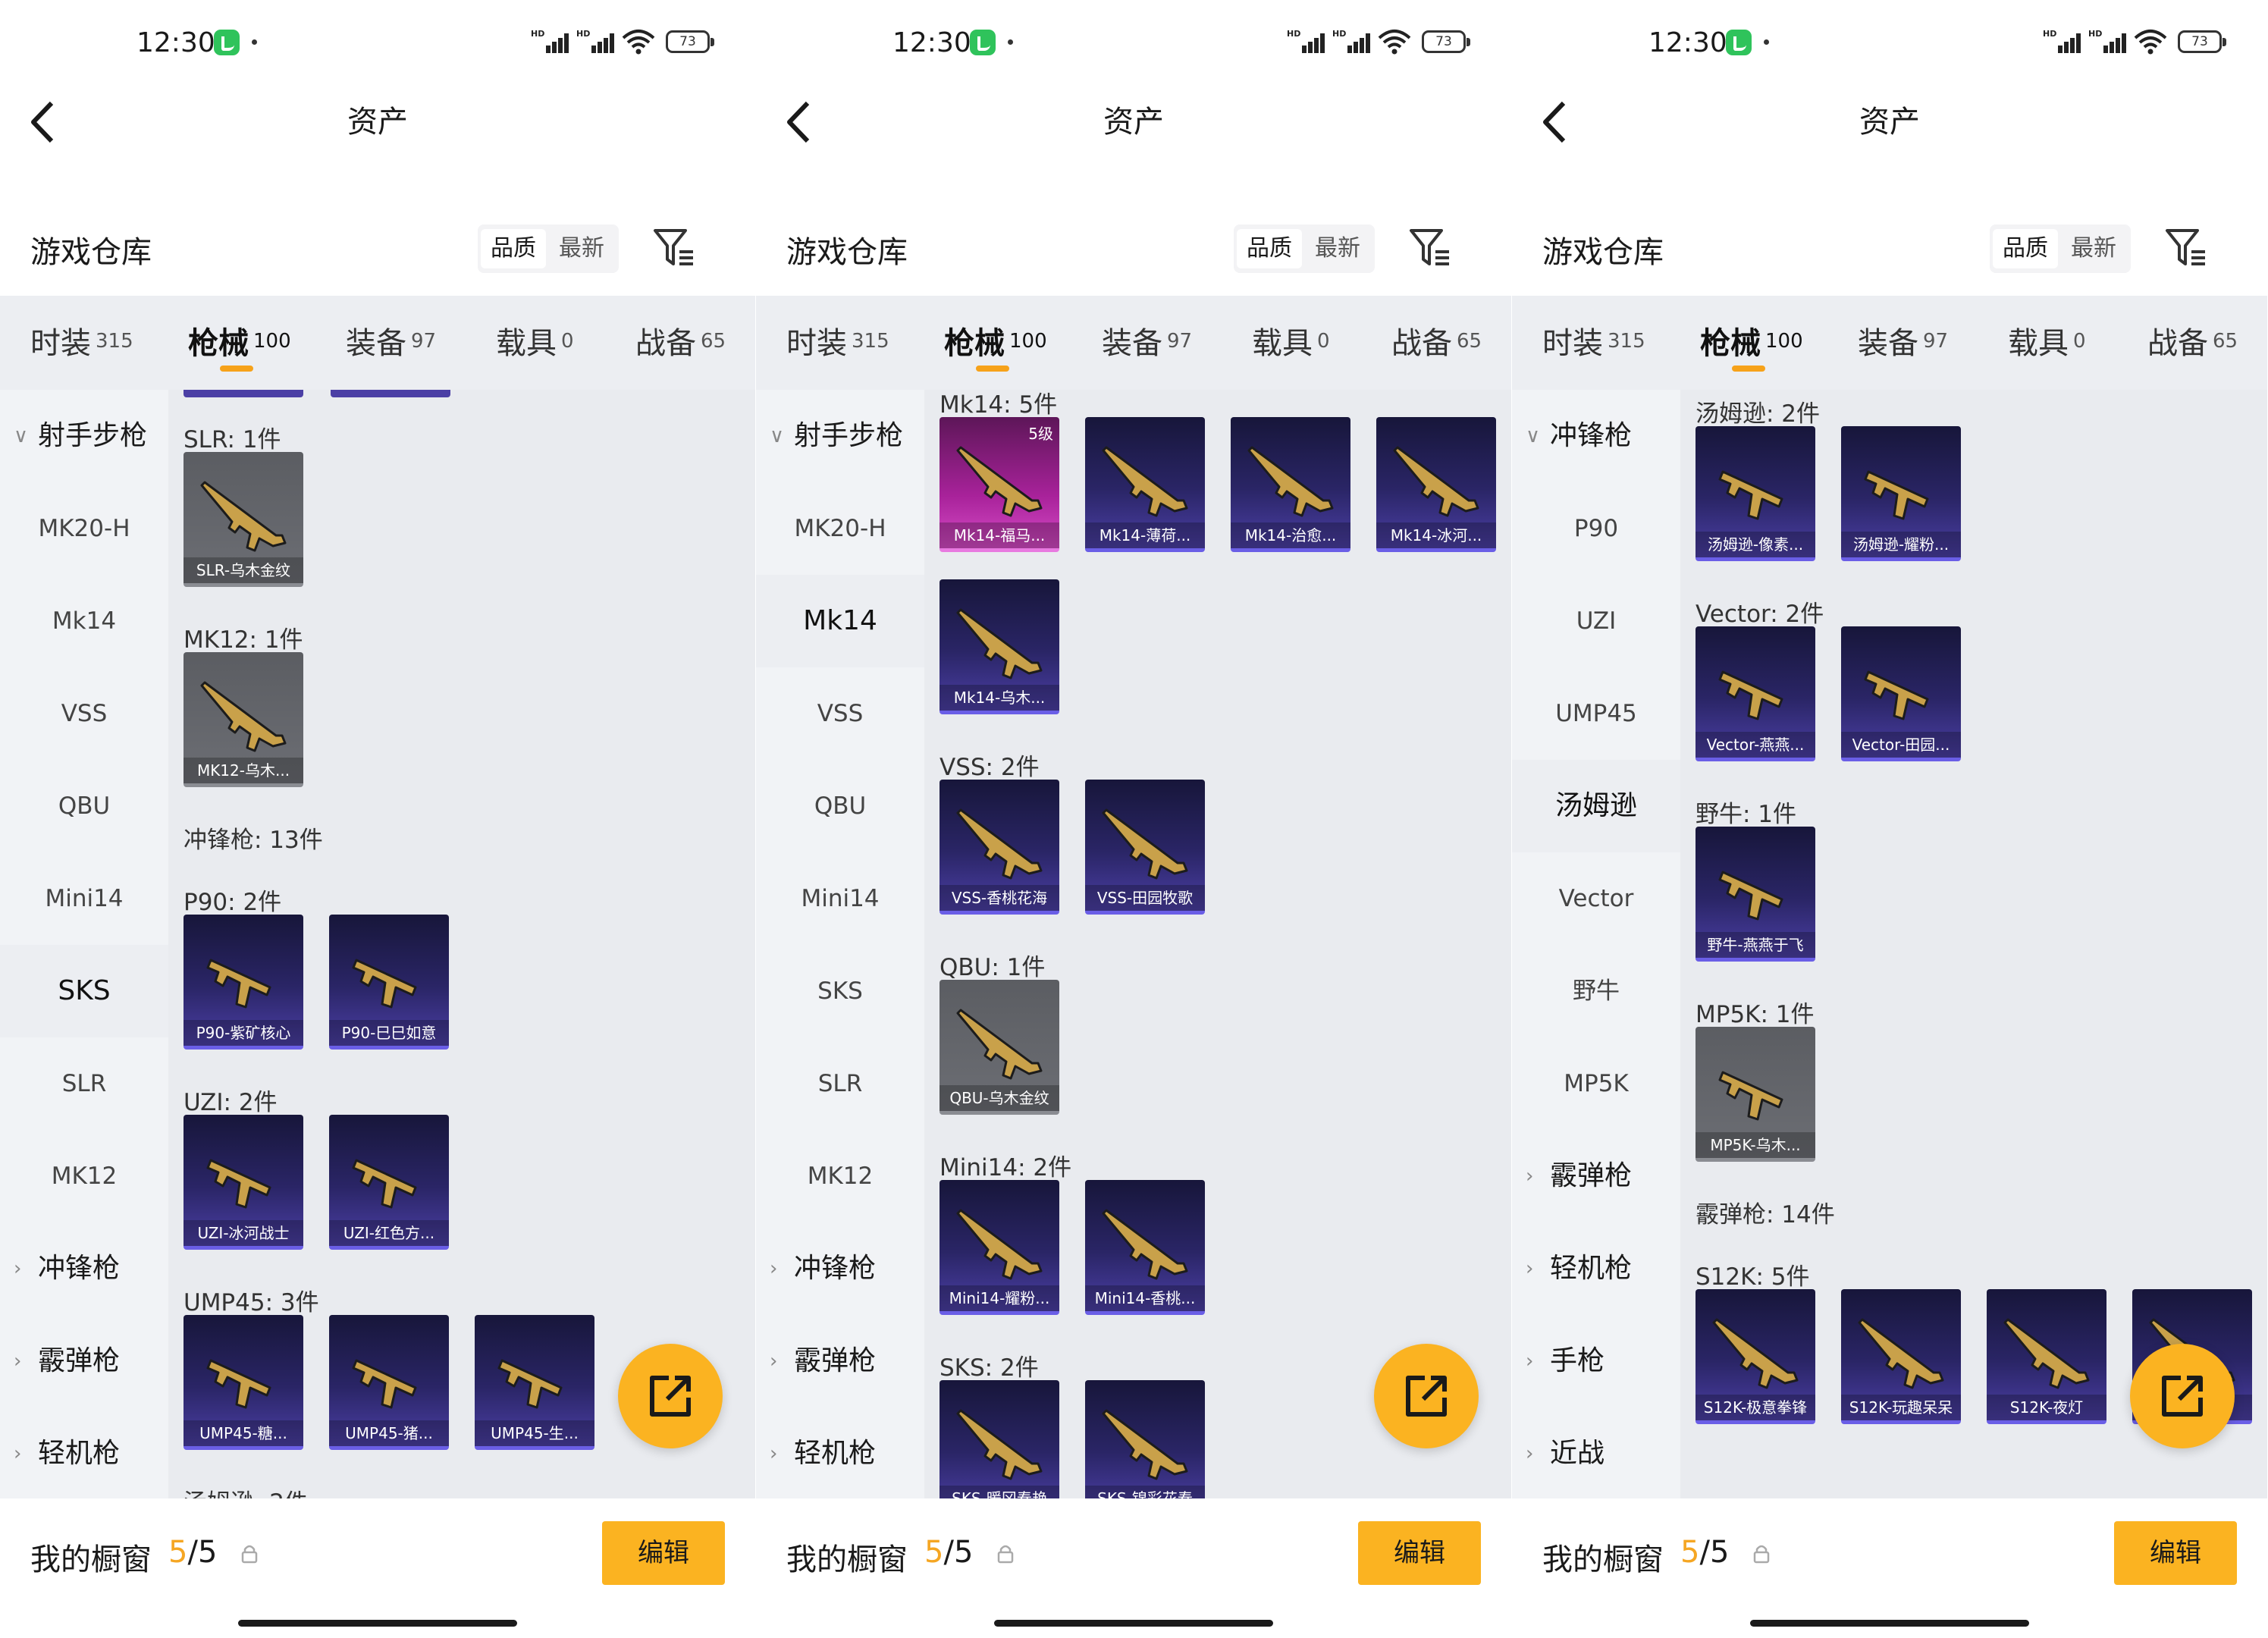 This screenshot has height=1638, width=2268. What do you see at coordinates (990, 767) in the screenshot?
I see `section-label: VSS: 2件` at bounding box center [990, 767].